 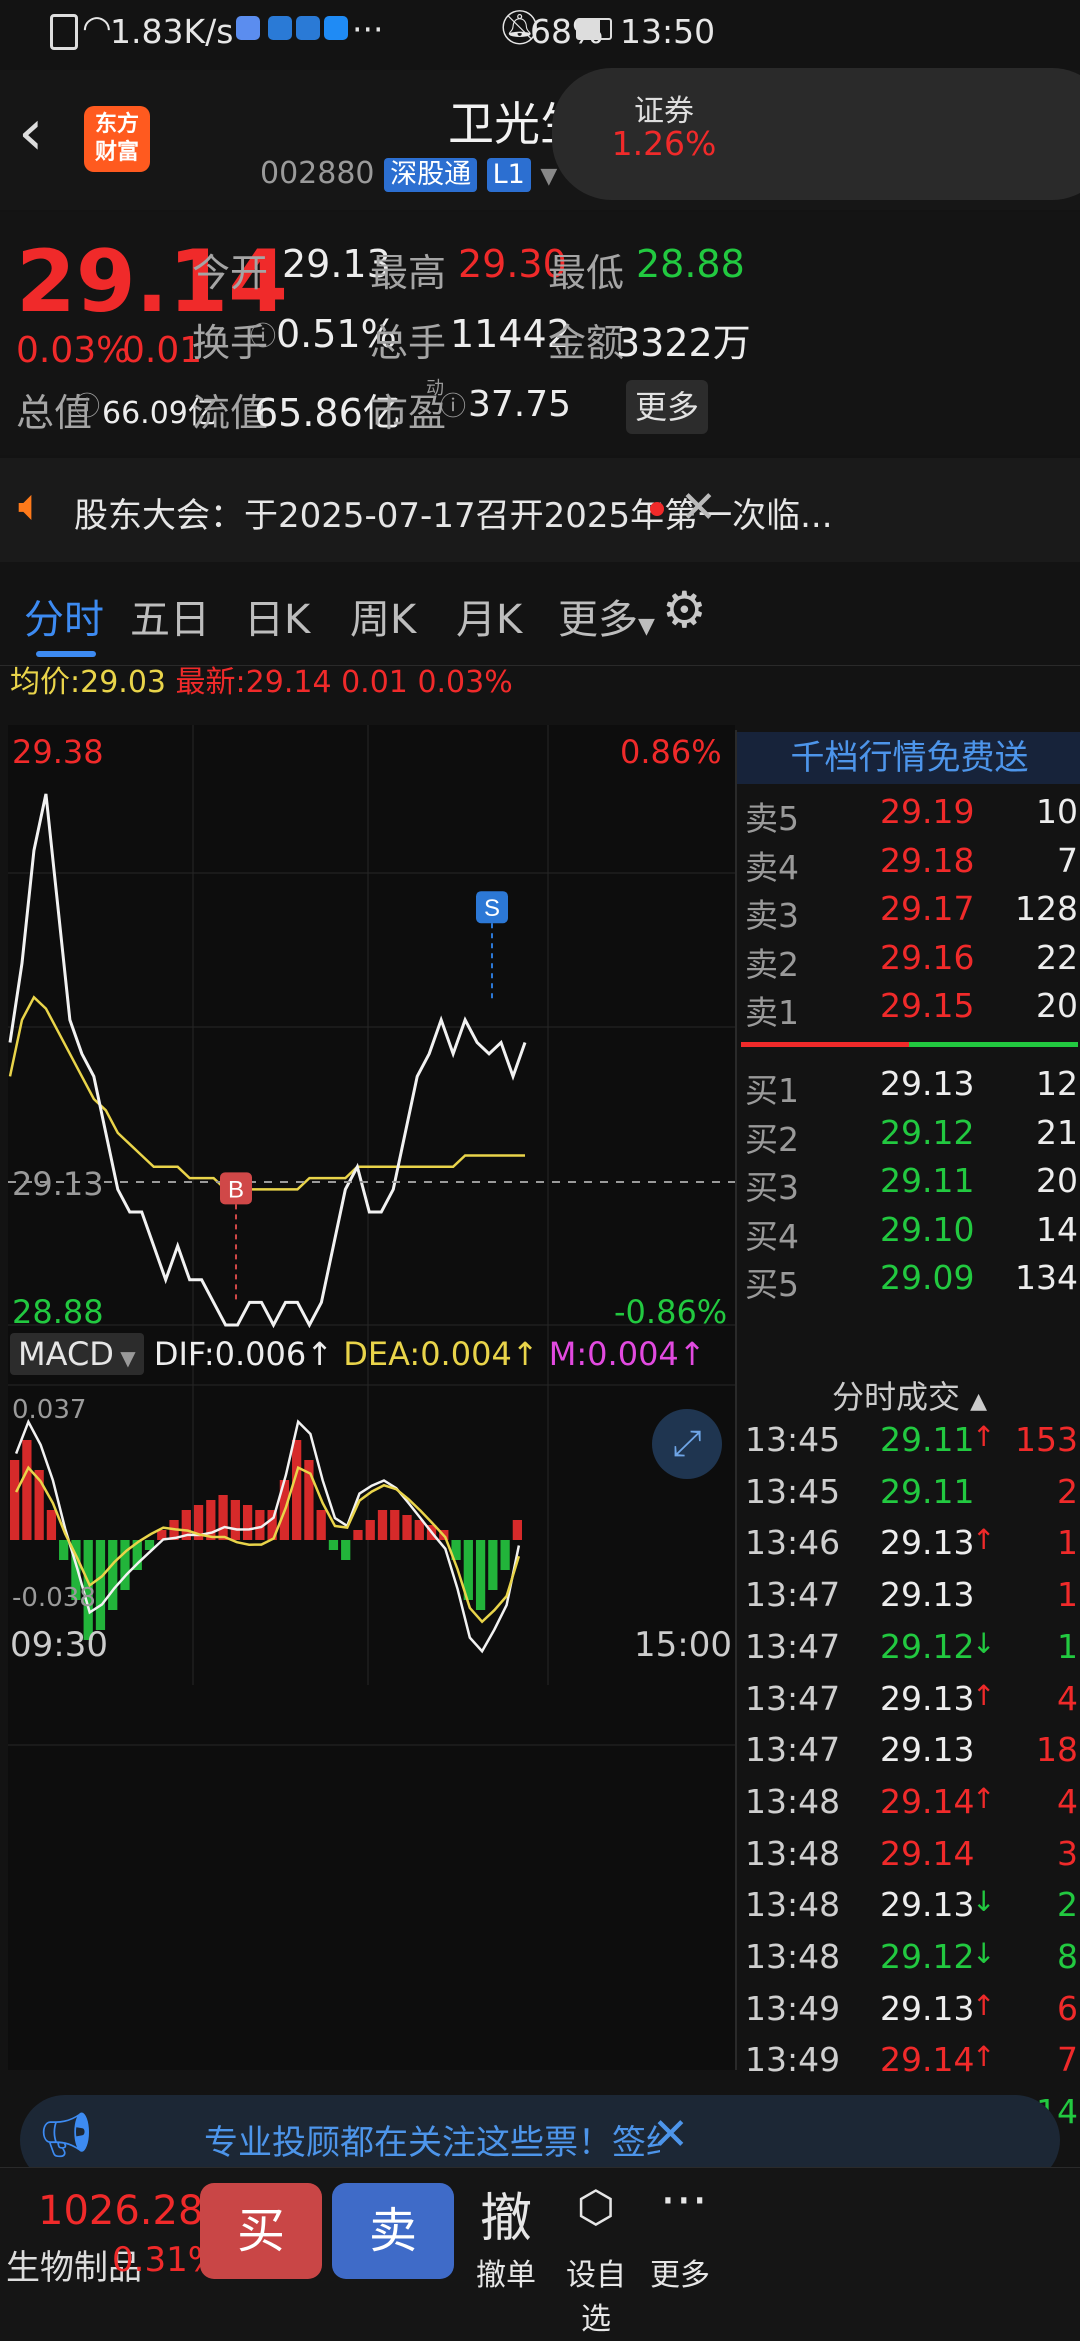 I want to click on net-speed: 1.83K/s, so click(x=172, y=31).